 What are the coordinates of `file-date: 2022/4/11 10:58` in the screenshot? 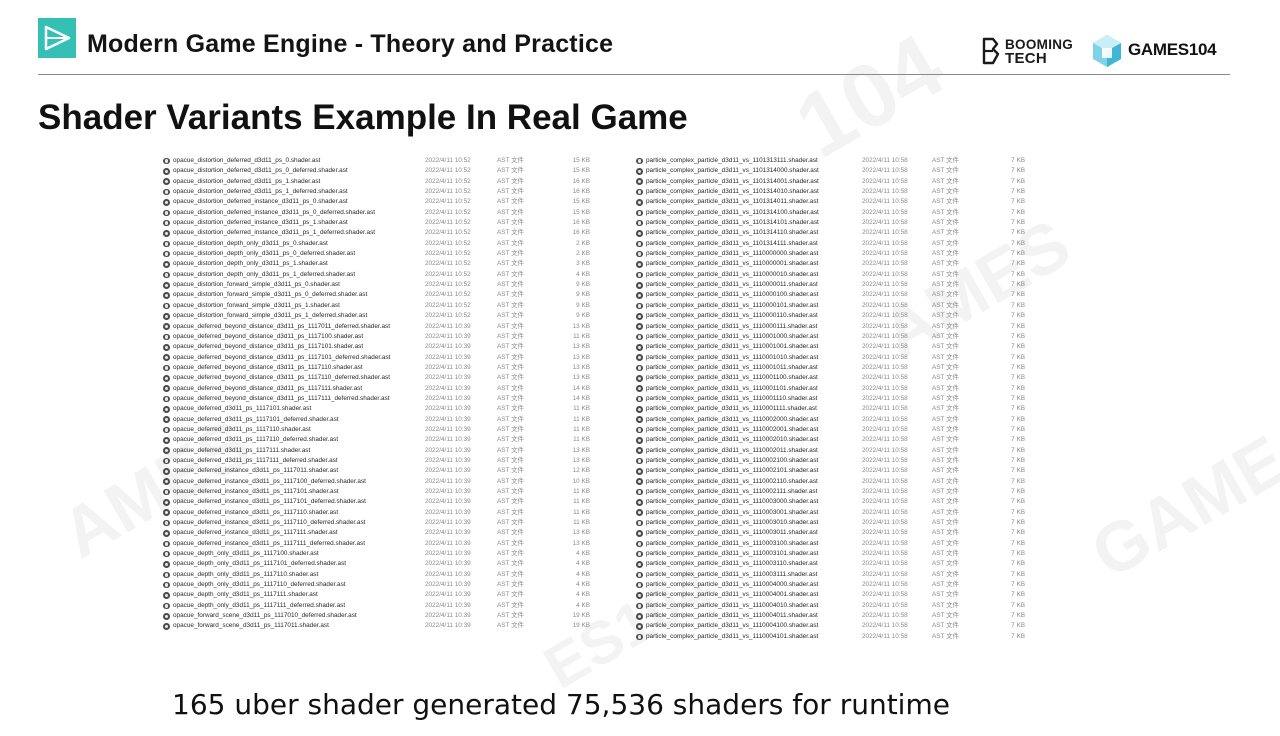 It's located at (885, 585).